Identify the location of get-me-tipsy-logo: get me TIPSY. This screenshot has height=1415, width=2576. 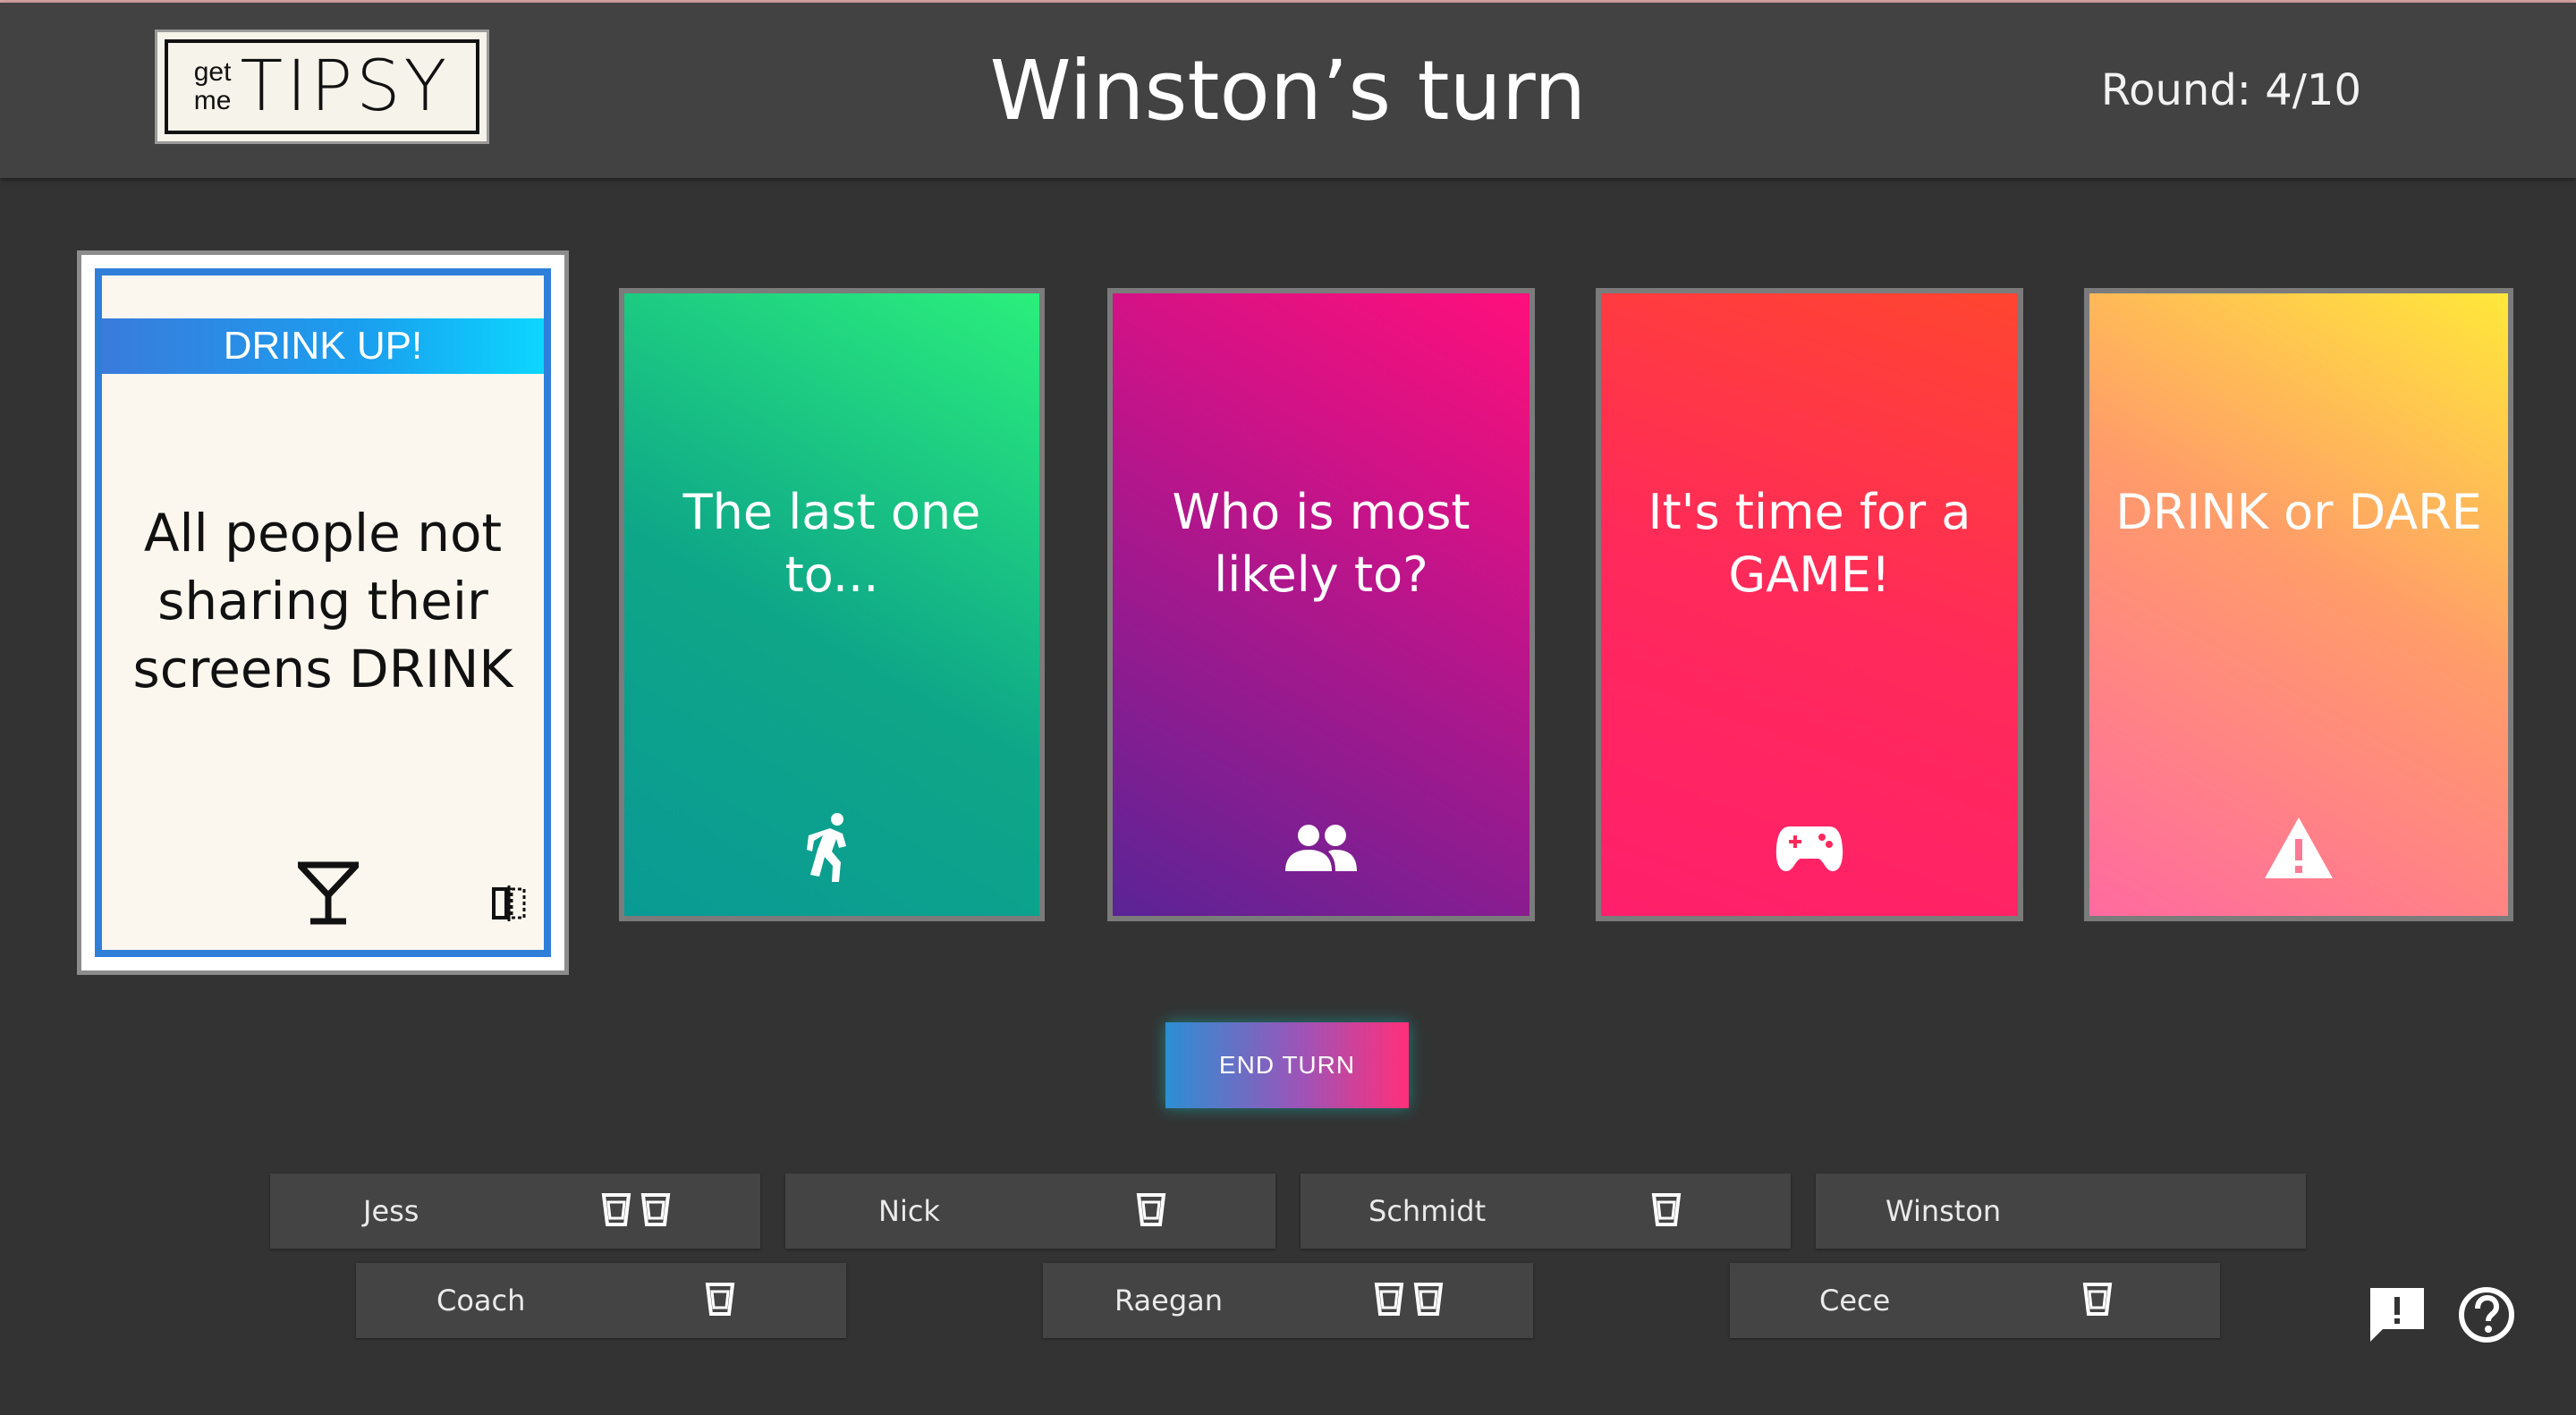
(322, 87).